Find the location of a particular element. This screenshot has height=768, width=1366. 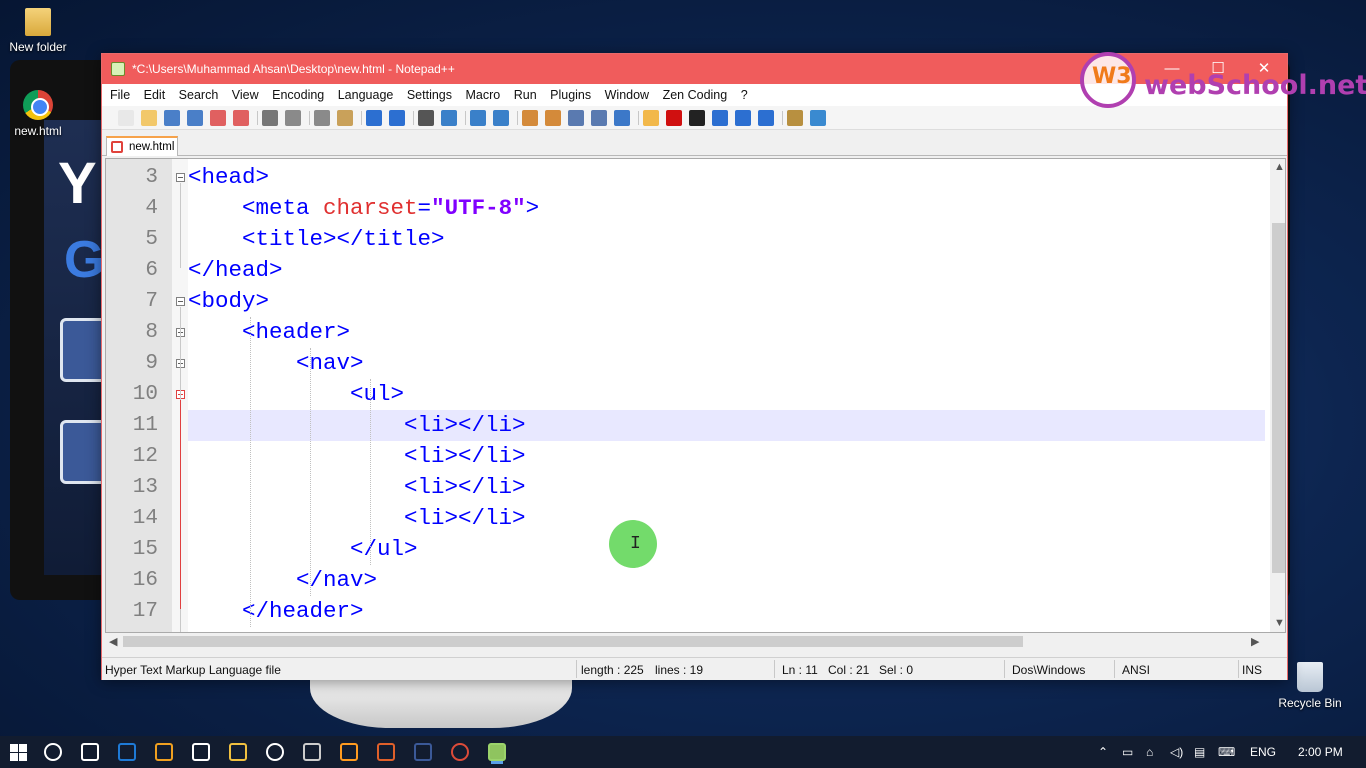

code-line: <title></title> is located at coordinates (726, 239).